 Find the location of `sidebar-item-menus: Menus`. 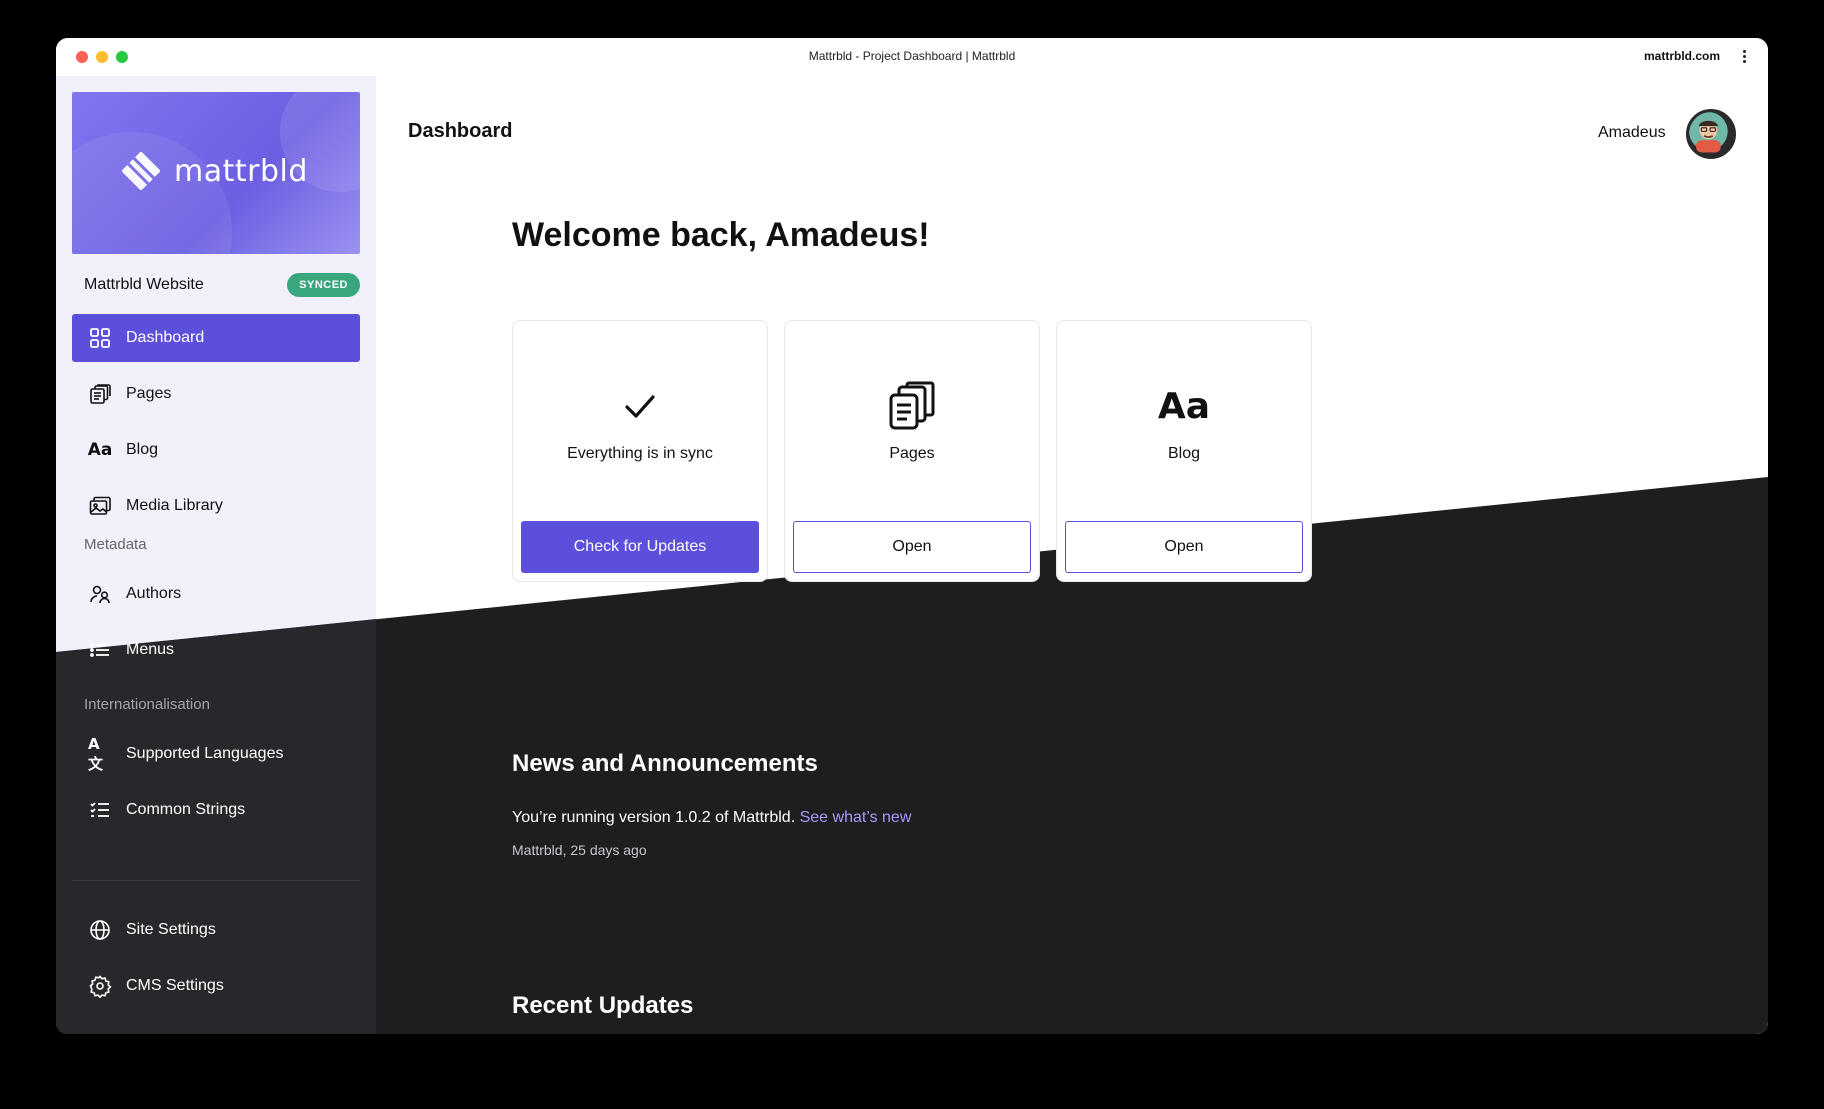

sidebar-item-menus: Menus is located at coordinates (216, 650).